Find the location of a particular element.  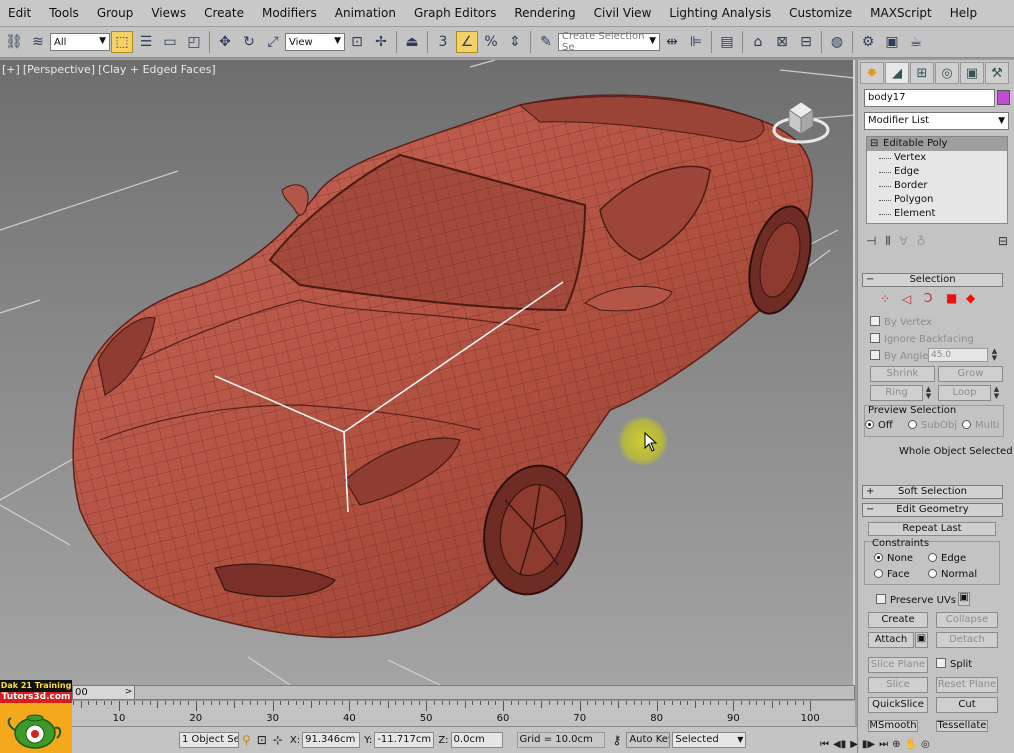

viewport-view-label: [Perspective] is located at coordinates (59, 69).